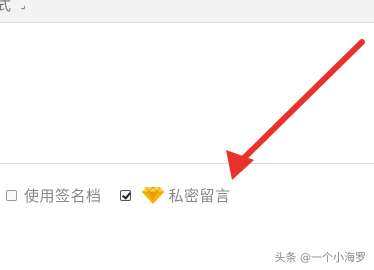 The image size is (374, 270). What do you see at coordinates (153, 195) in the screenshot?
I see `diamond-vip-icon` at bounding box center [153, 195].